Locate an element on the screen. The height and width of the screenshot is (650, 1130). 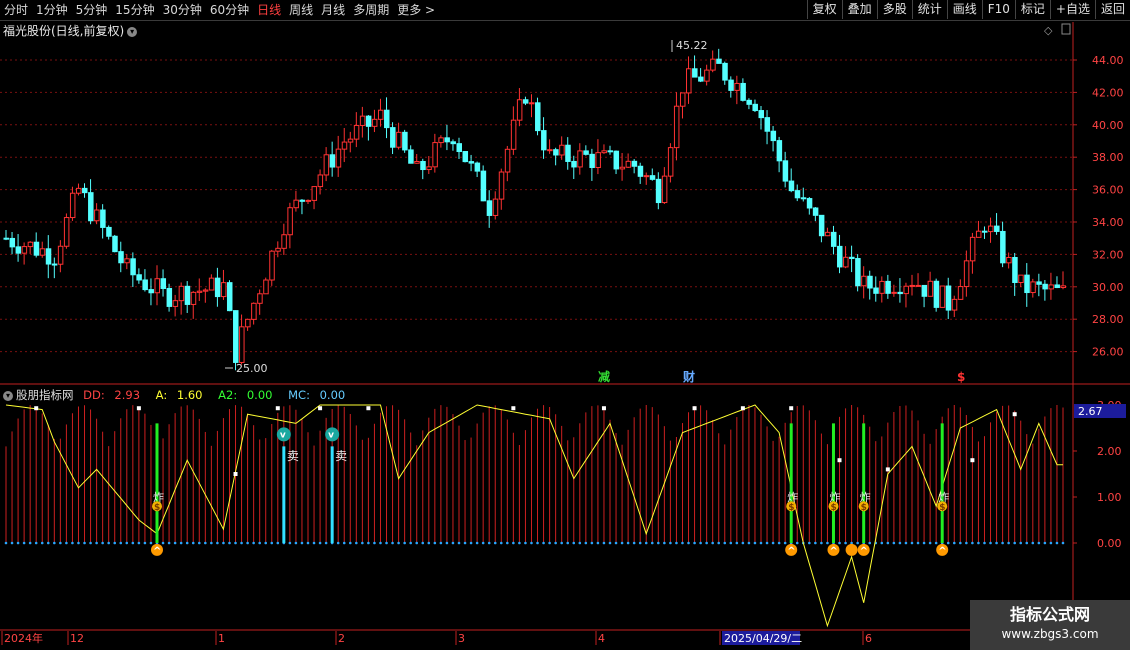
mc-label: MC: is located at coordinates (299, 395).